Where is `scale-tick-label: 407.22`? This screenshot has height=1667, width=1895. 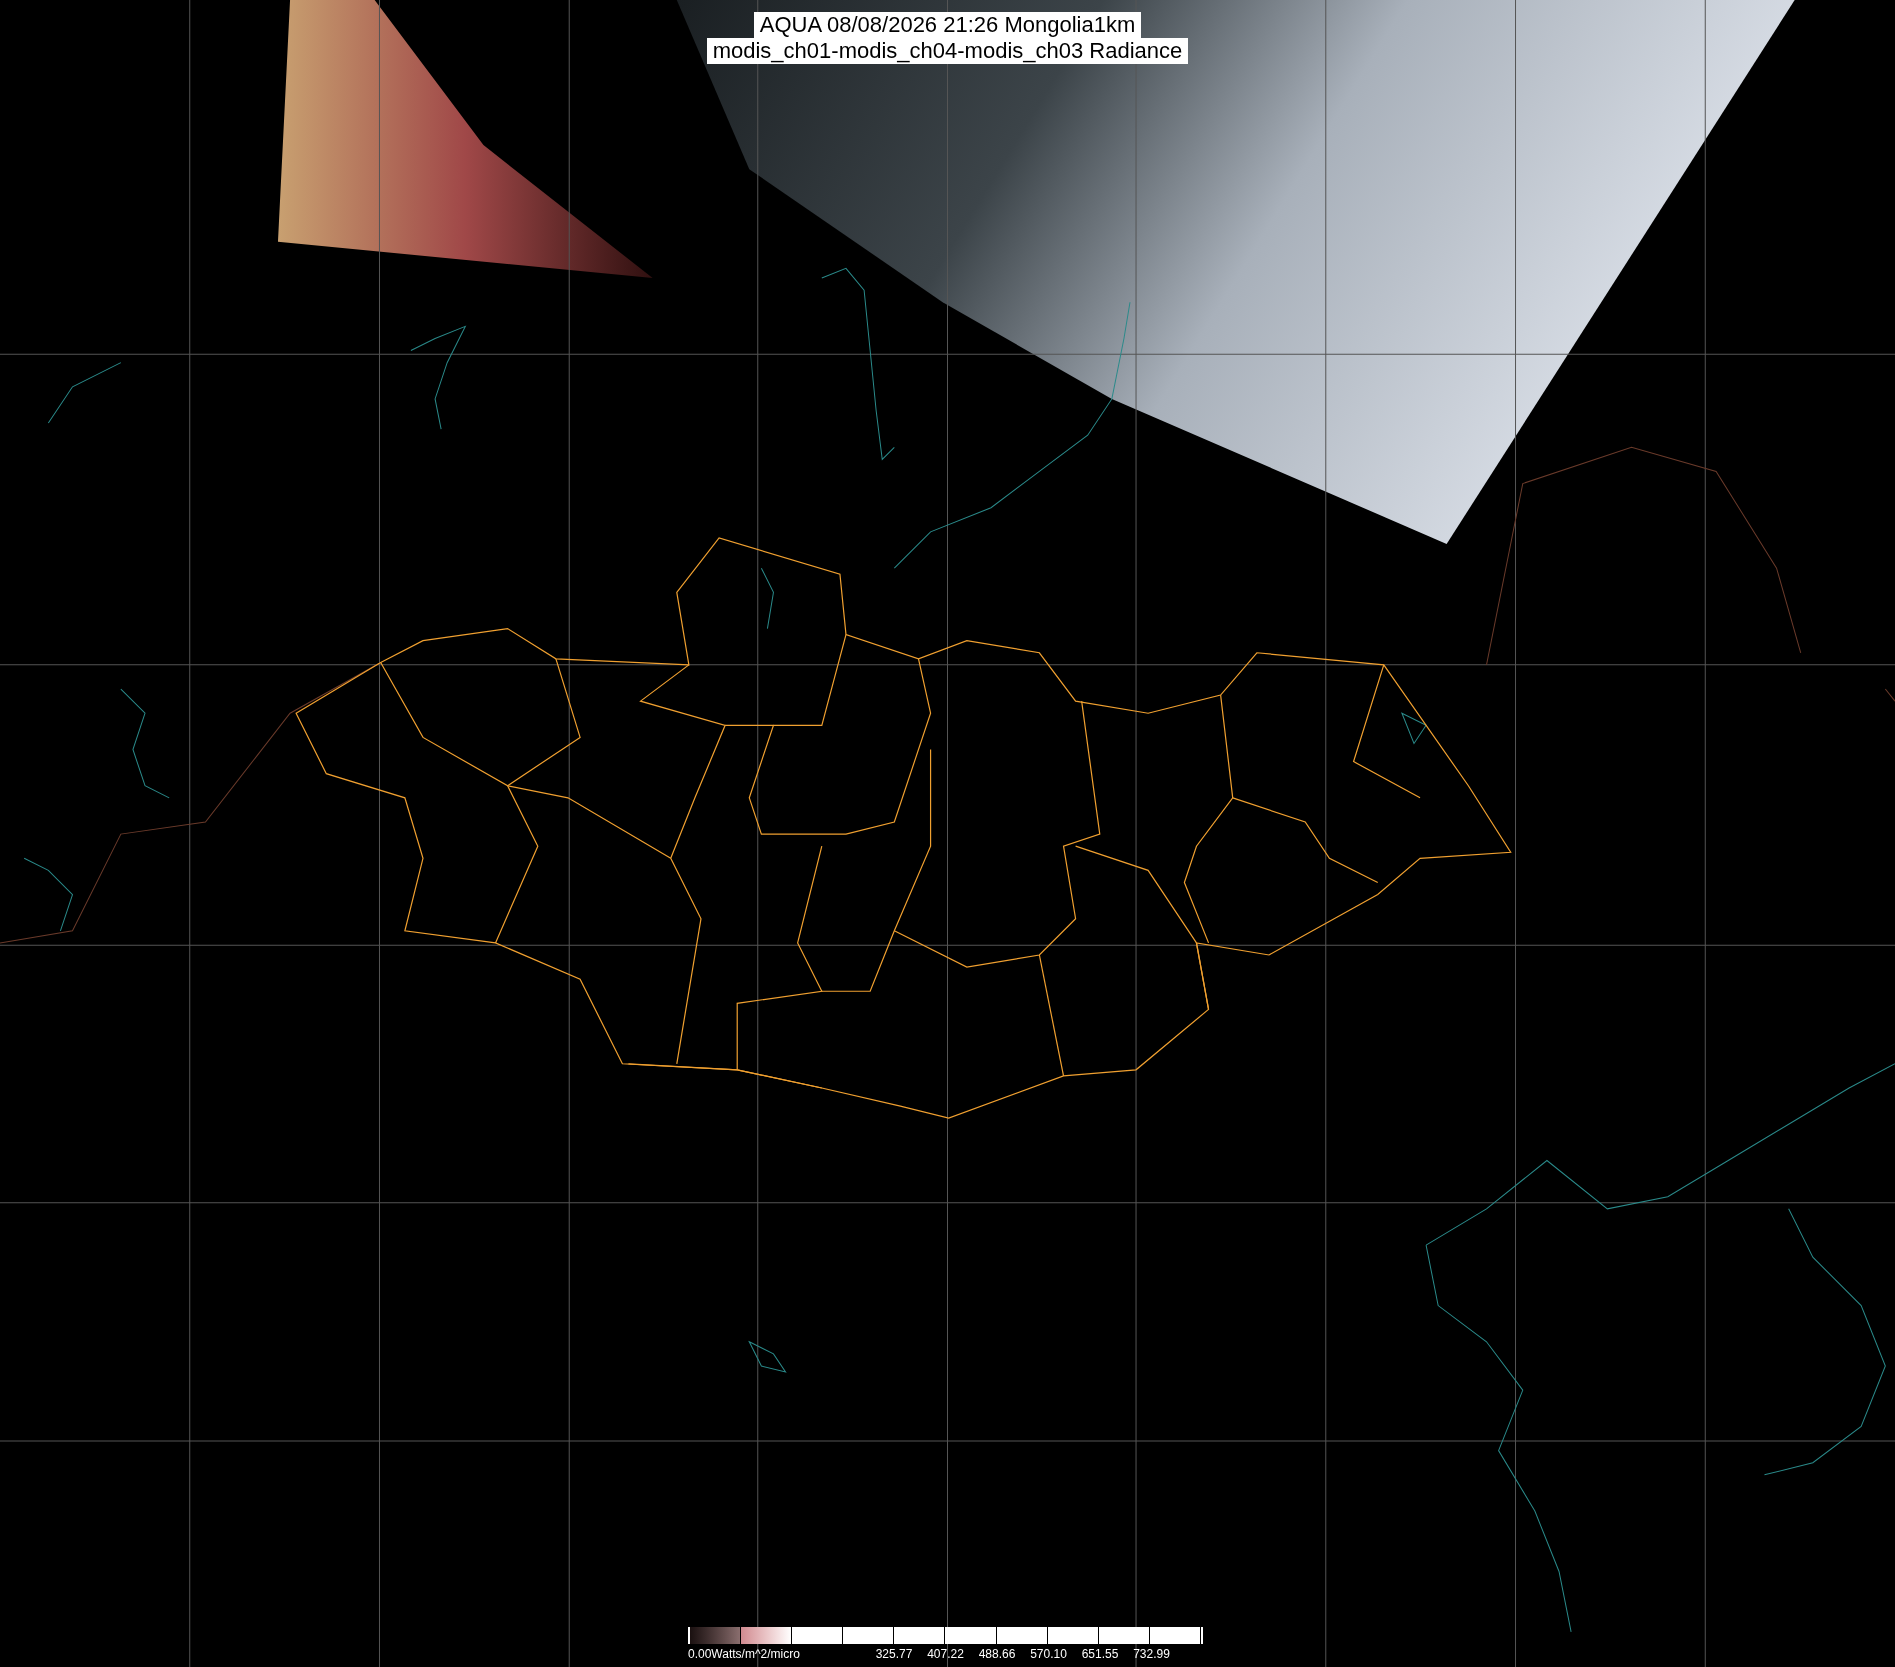 scale-tick-label: 407.22 is located at coordinates (945, 1654).